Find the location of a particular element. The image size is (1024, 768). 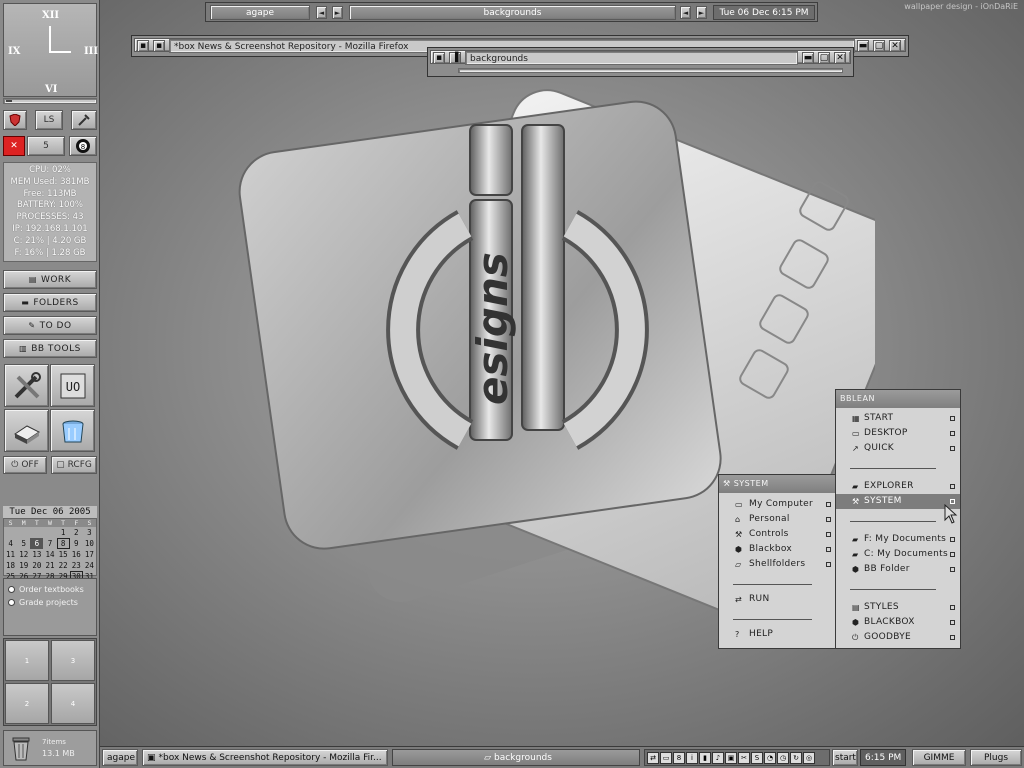

battery-icon: ▮ is located at coordinates (705, 757).